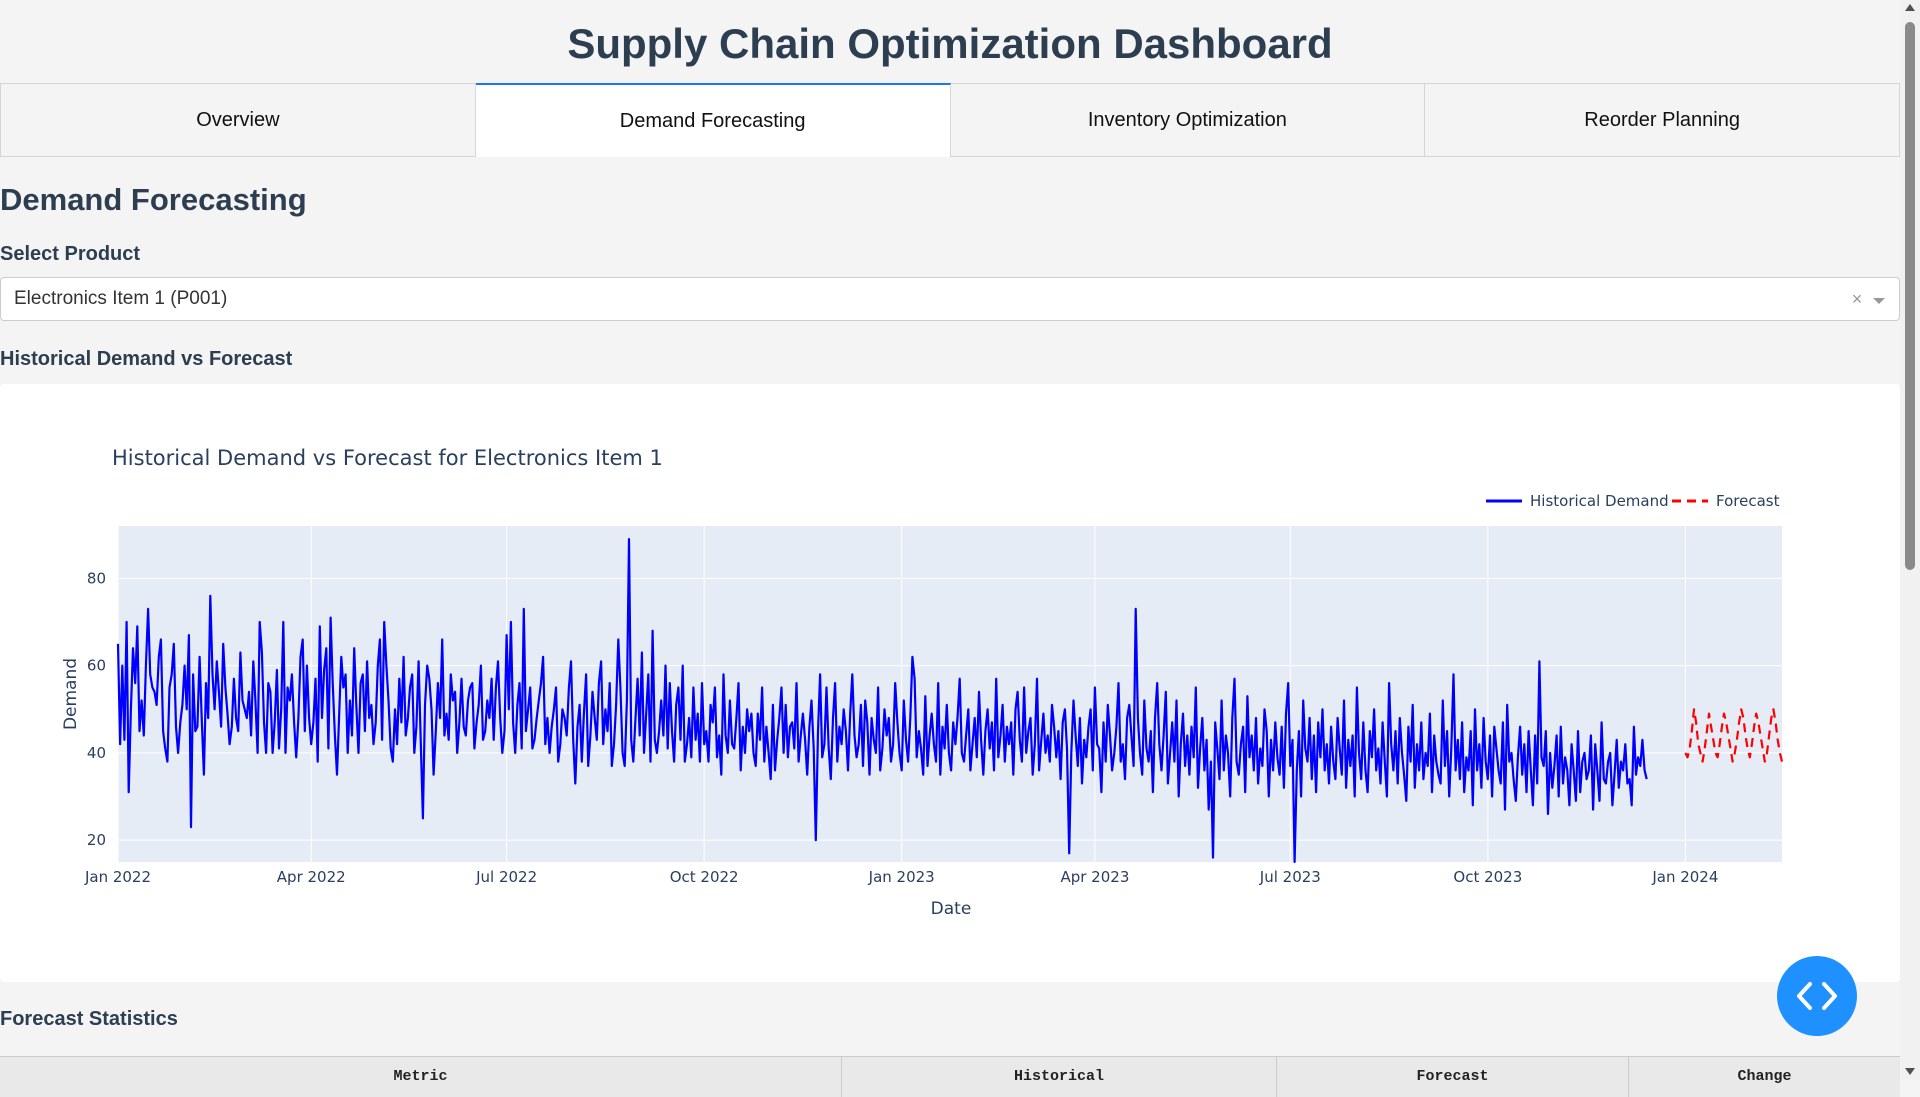 This screenshot has width=1920, height=1097. What do you see at coordinates (950, 299) in the screenshot?
I see `product-select: Electronics Item 1 (P001) ×` at bounding box center [950, 299].